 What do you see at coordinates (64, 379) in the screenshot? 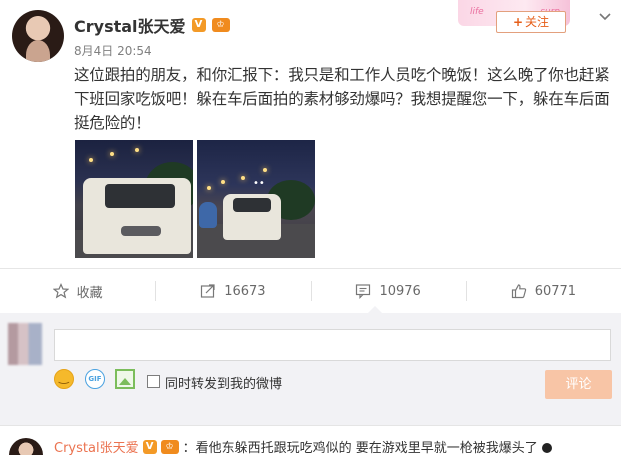
I see `emoji-icon` at bounding box center [64, 379].